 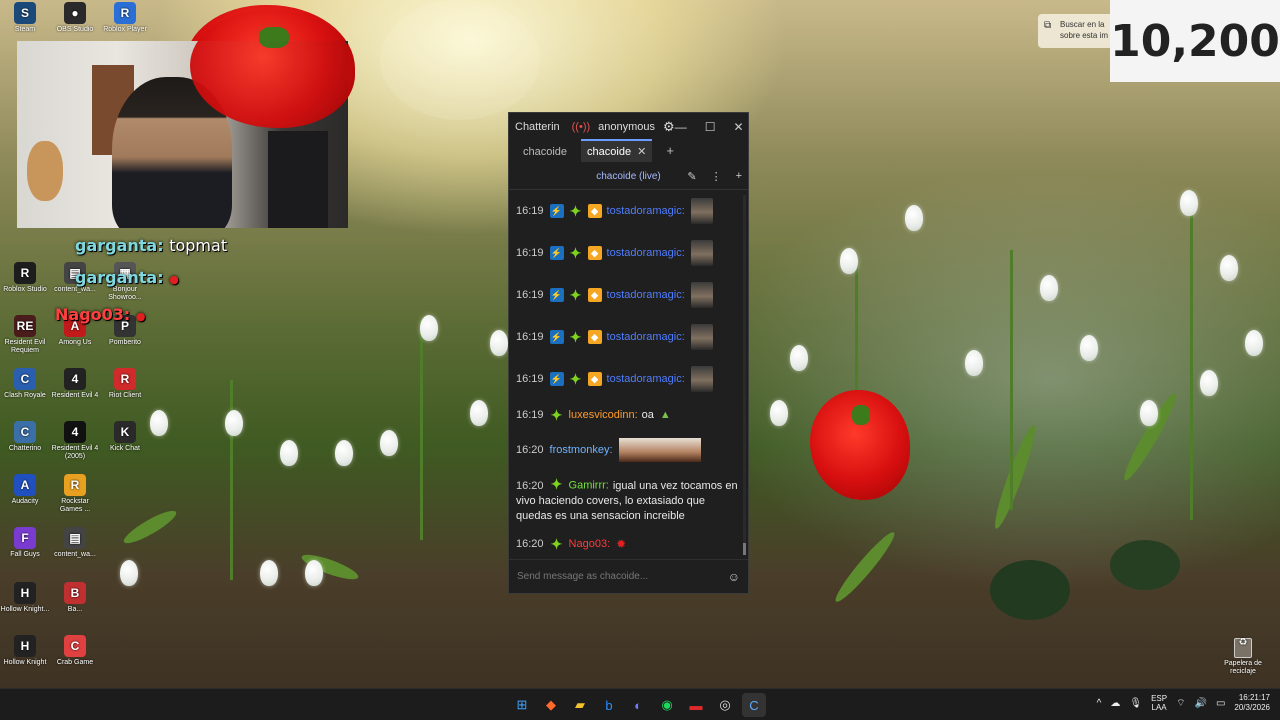 I want to click on obs-icon: ◎, so click(x=725, y=705).